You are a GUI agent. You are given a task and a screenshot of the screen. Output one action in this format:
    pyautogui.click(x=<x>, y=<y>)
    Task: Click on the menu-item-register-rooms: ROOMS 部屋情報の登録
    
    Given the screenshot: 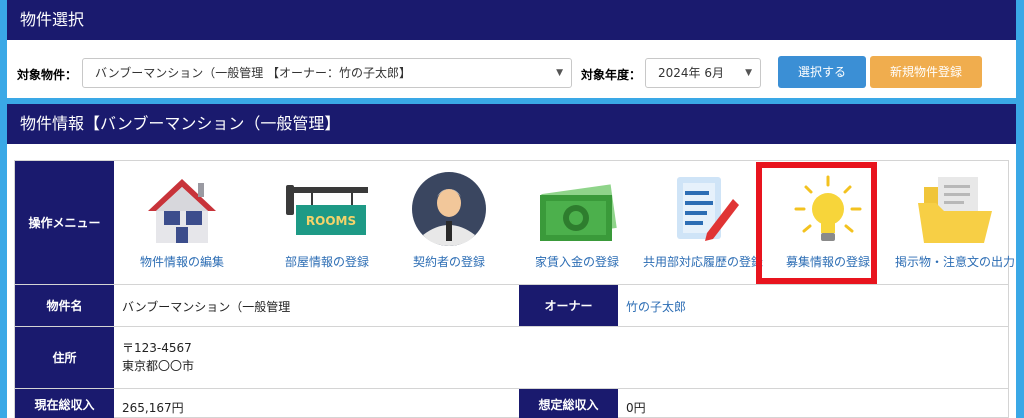 What is the action you would take?
    pyautogui.click(x=327, y=222)
    